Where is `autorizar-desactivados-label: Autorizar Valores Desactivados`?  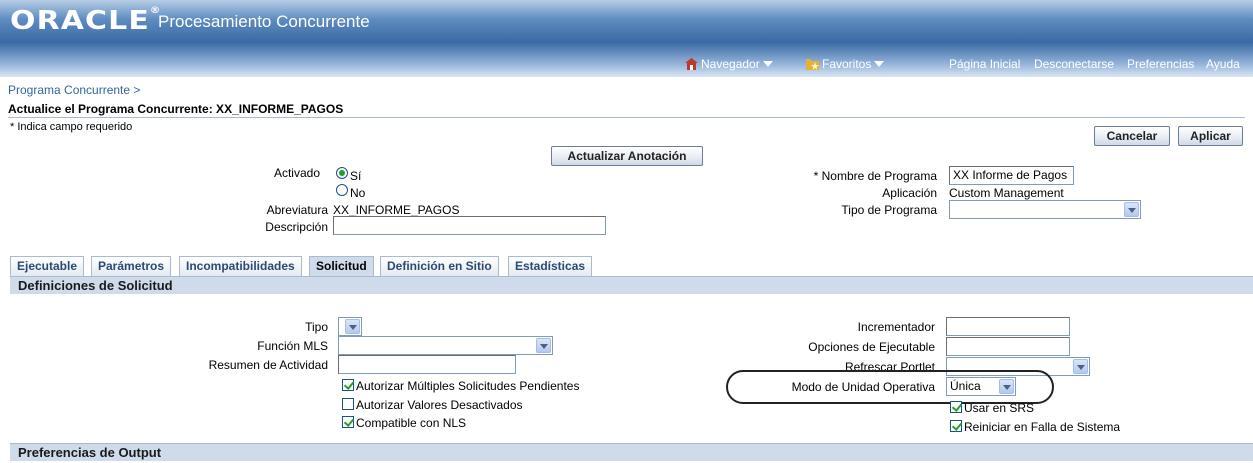 autorizar-desactivados-label: Autorizar Valores Desactivados is located at coordinates (439, 405).